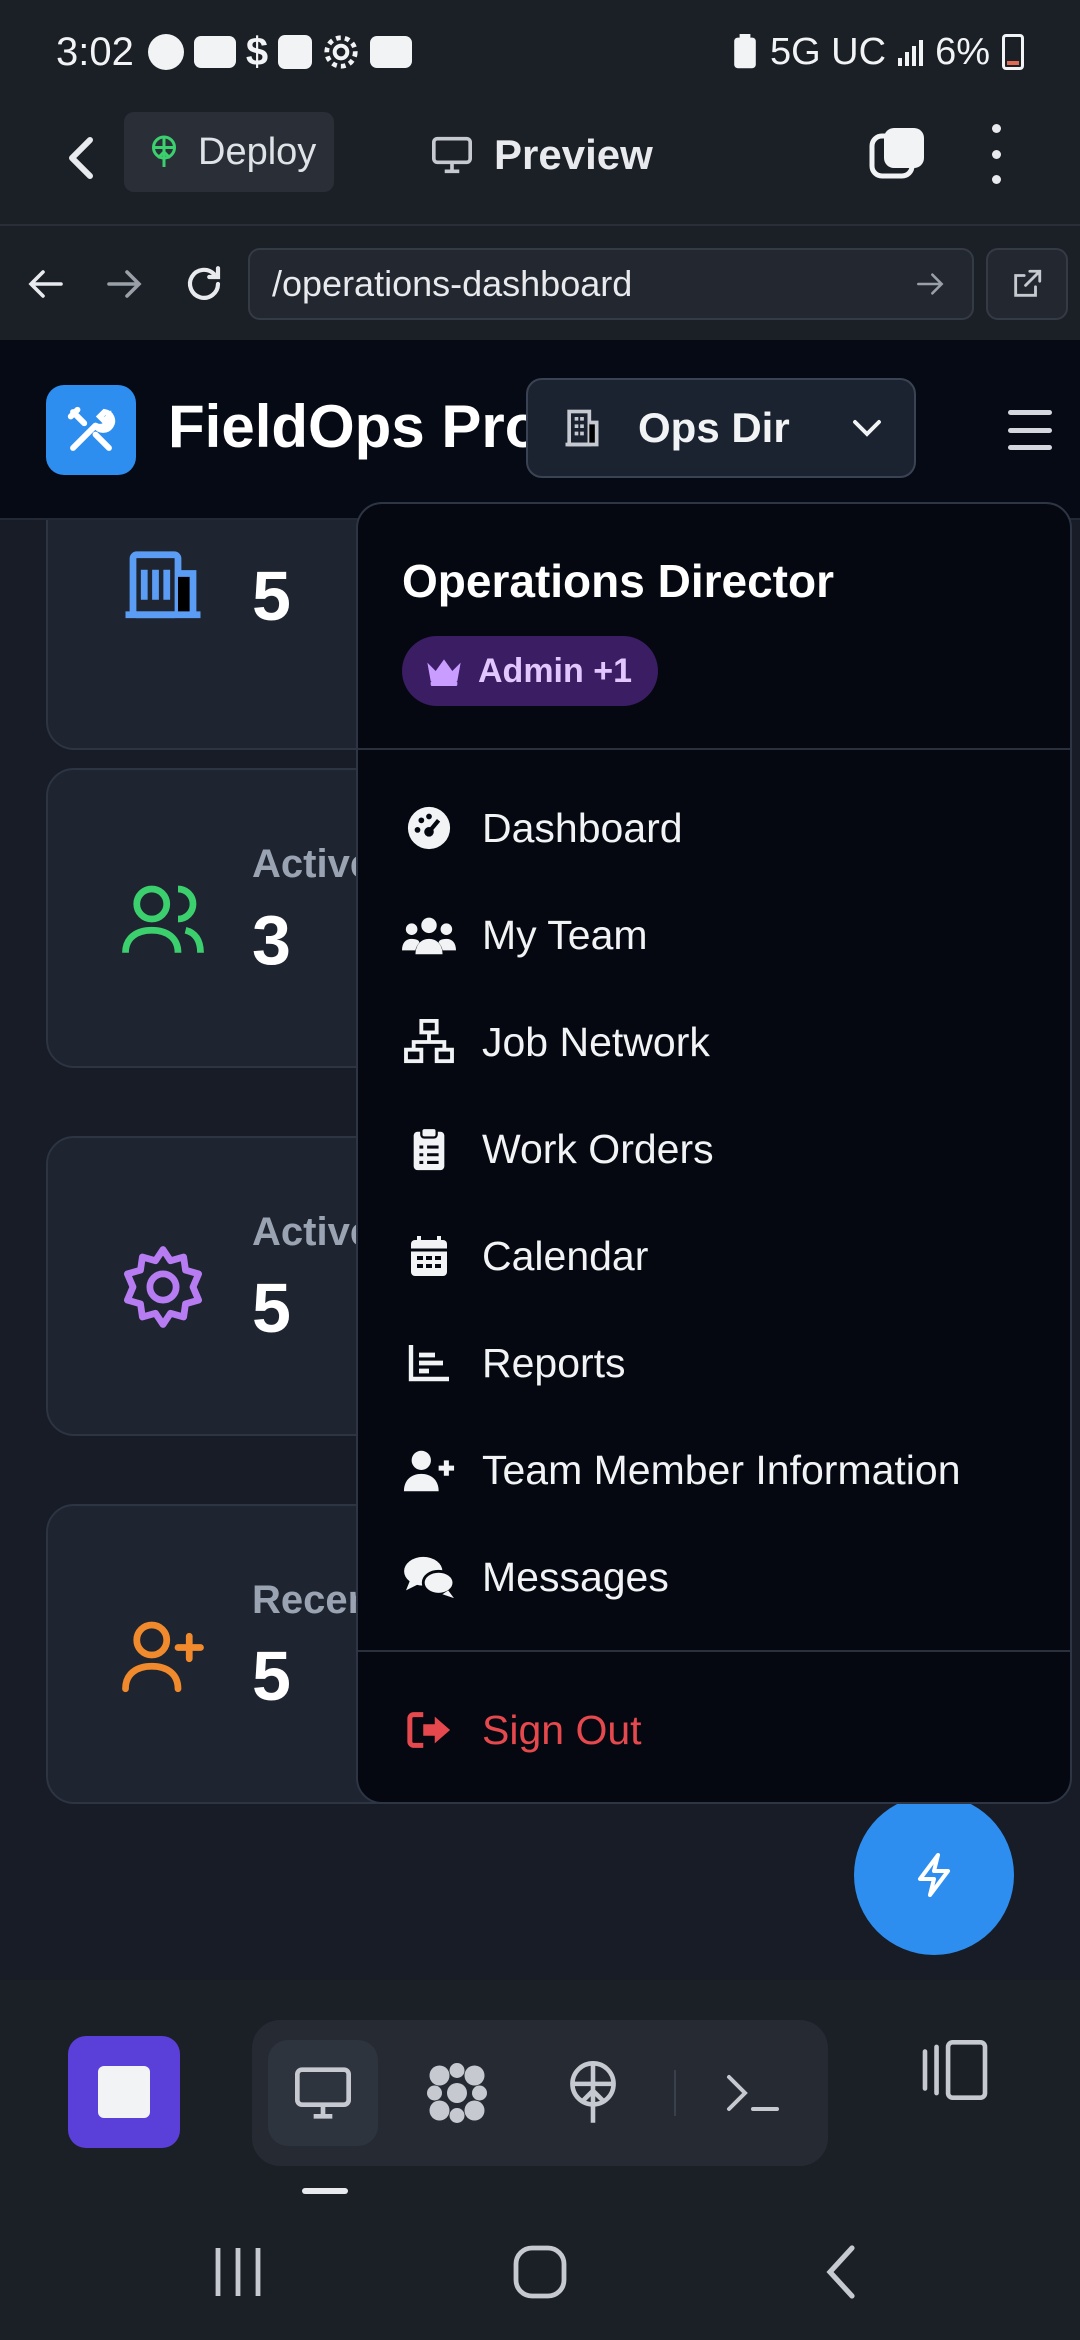  I want to click on menu-item-calendar: Calendar, so click(714, 1256).